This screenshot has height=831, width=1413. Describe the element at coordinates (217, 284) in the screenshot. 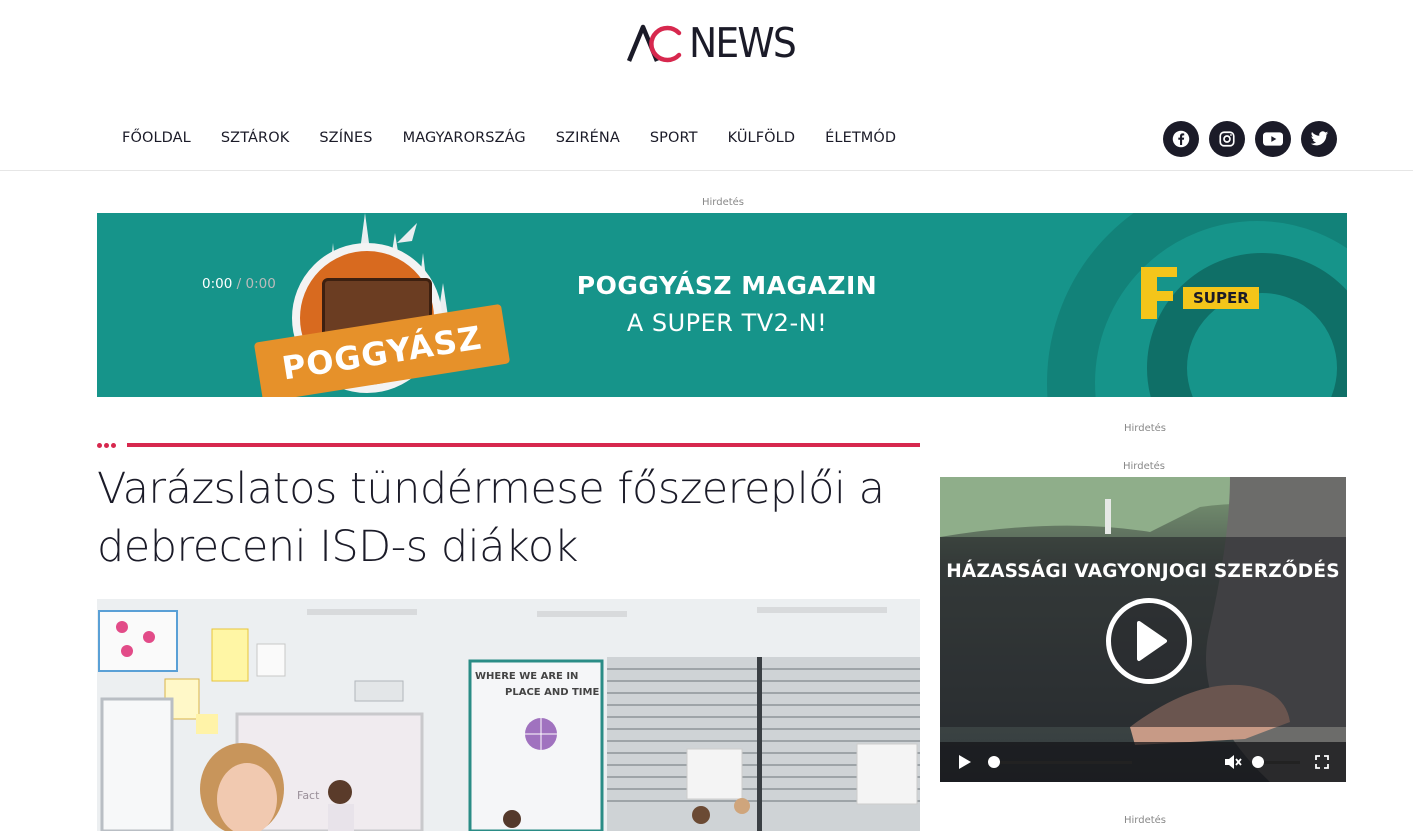

I see `video-current-time: 0:00` at that location.